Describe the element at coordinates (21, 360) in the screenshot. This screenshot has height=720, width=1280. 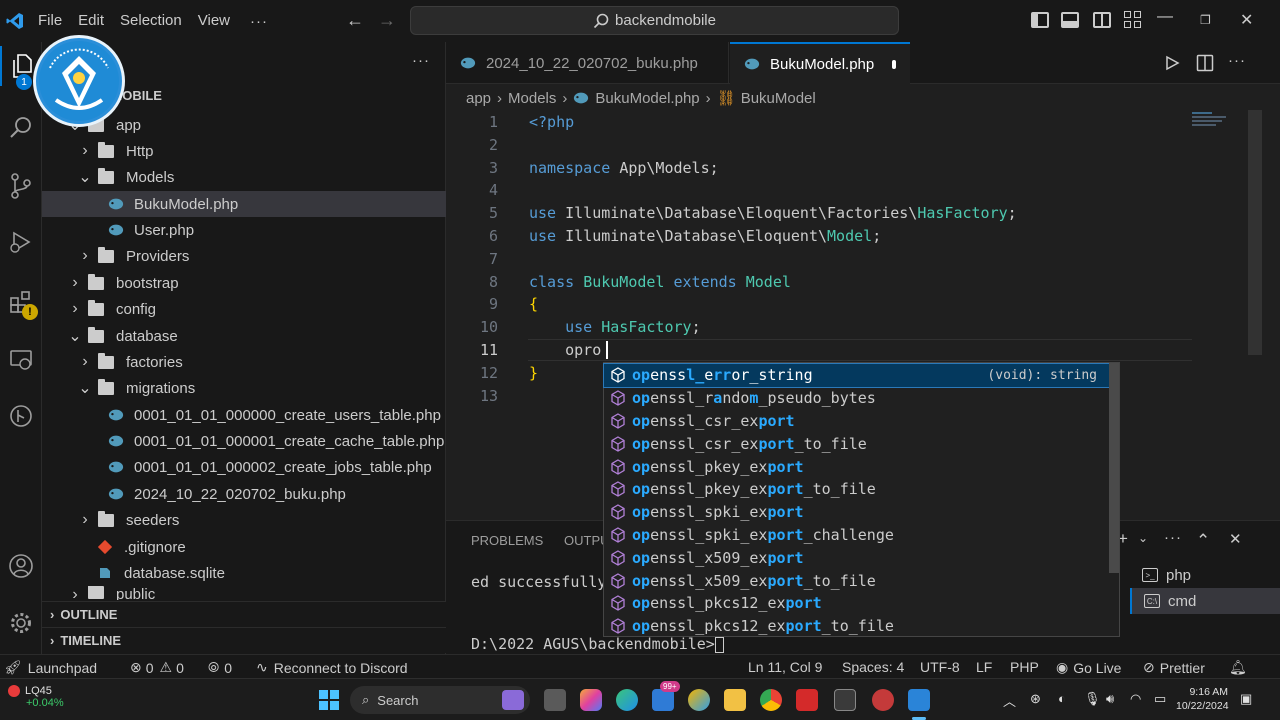
I see `remote-explorer-icon` at that location.